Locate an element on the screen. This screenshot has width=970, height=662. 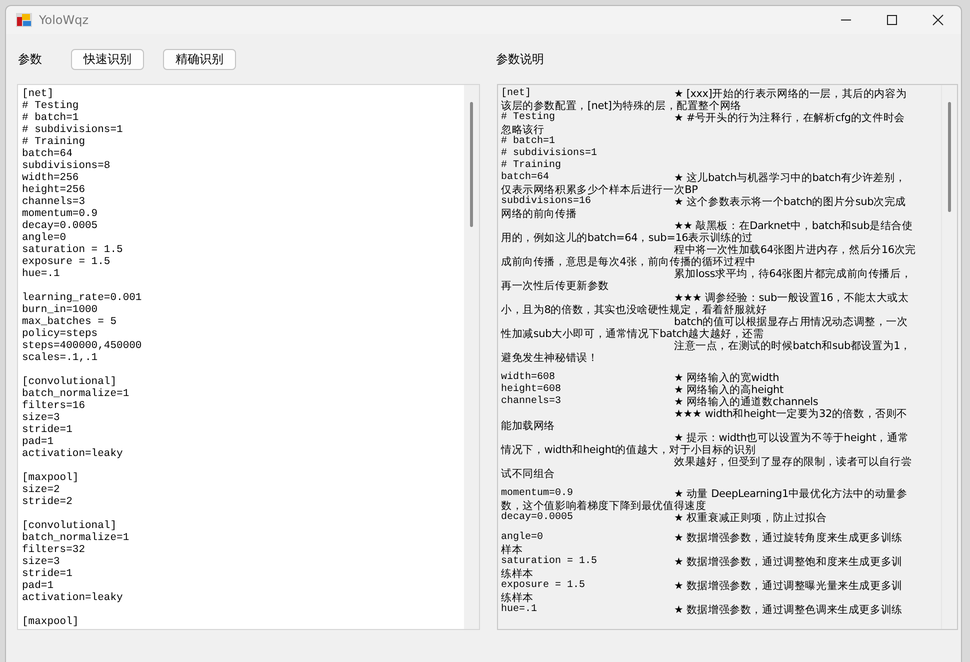
note-text: ★ 数据增强参数，通过旋转角度来生成更多训练 is located at coordinates (788, 538).